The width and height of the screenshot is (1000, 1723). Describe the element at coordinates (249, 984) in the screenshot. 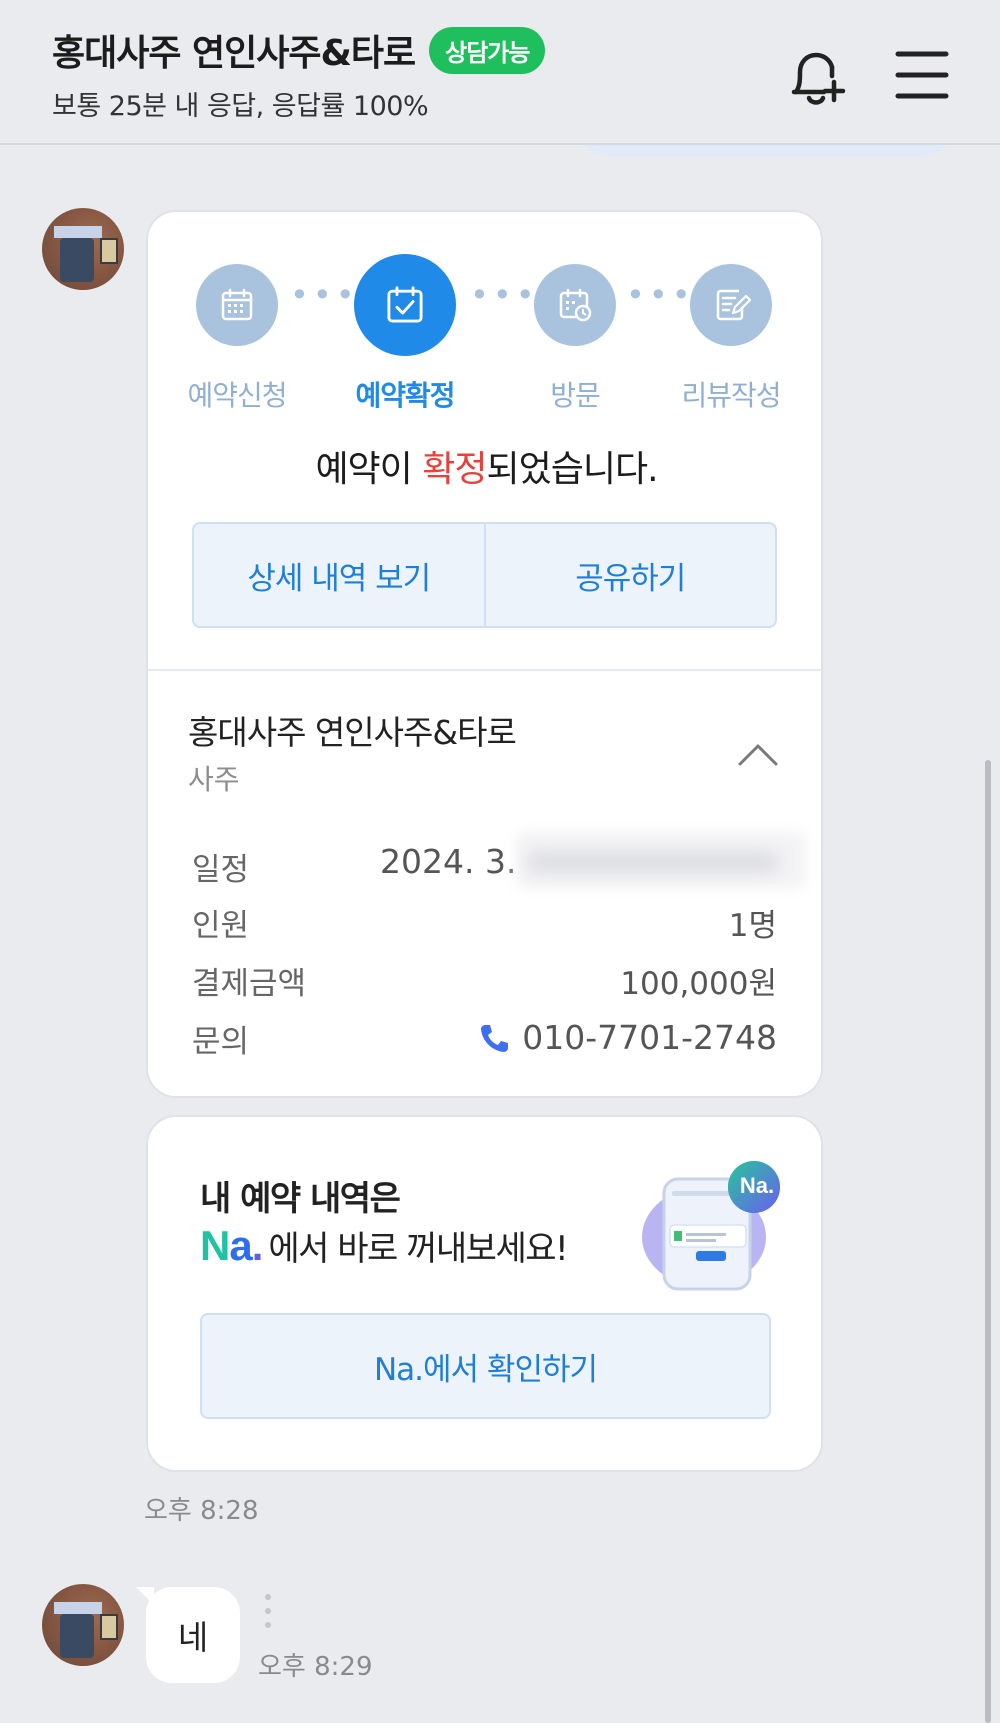

I see `amount-label: 결제금액` at that location.